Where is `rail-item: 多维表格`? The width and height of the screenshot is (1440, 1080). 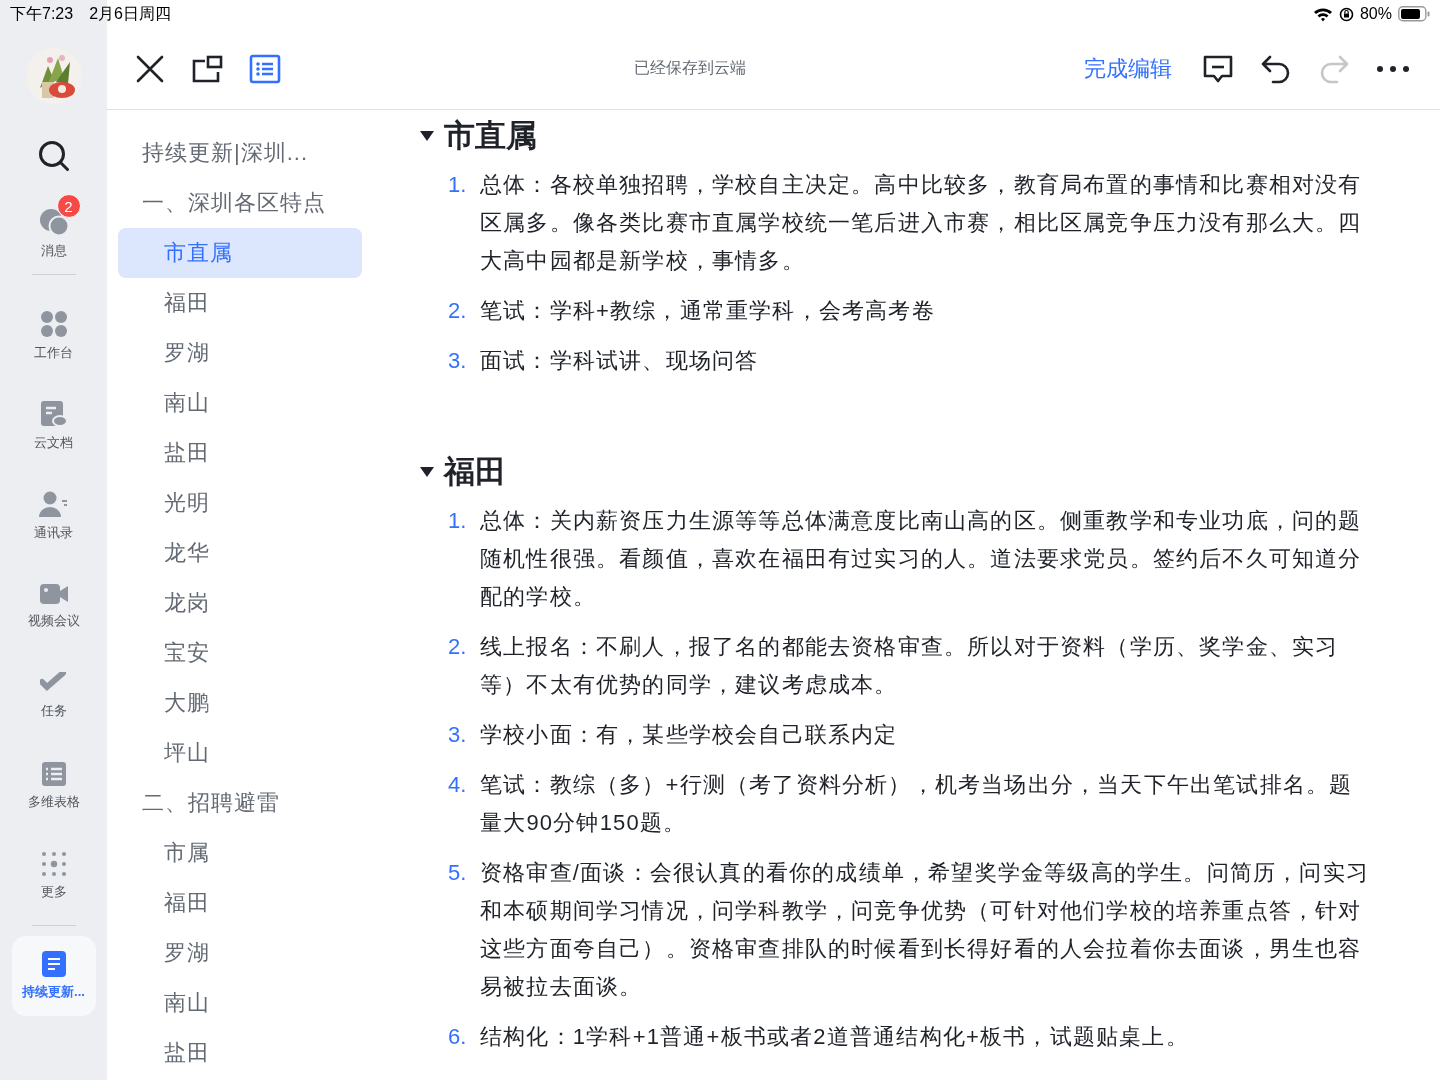
rail-item: 多维表格 is located at coordinates (53, 786).